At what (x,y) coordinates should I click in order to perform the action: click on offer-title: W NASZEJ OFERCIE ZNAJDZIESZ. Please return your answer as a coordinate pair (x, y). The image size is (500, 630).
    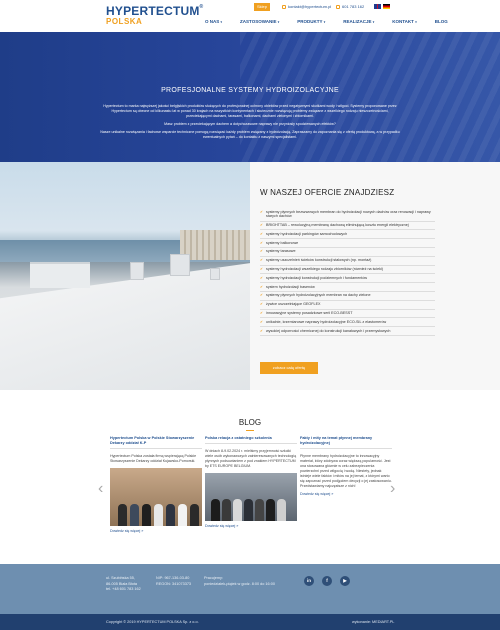
    Looking at the image, I should click on (327, 192).